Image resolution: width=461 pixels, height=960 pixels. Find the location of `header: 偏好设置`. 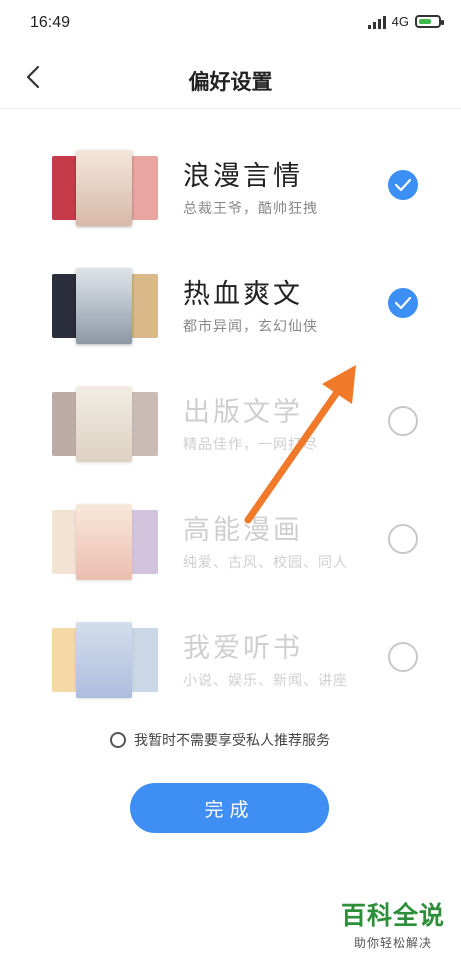

header: 偏好设置 is located at coordinates (230, 79).